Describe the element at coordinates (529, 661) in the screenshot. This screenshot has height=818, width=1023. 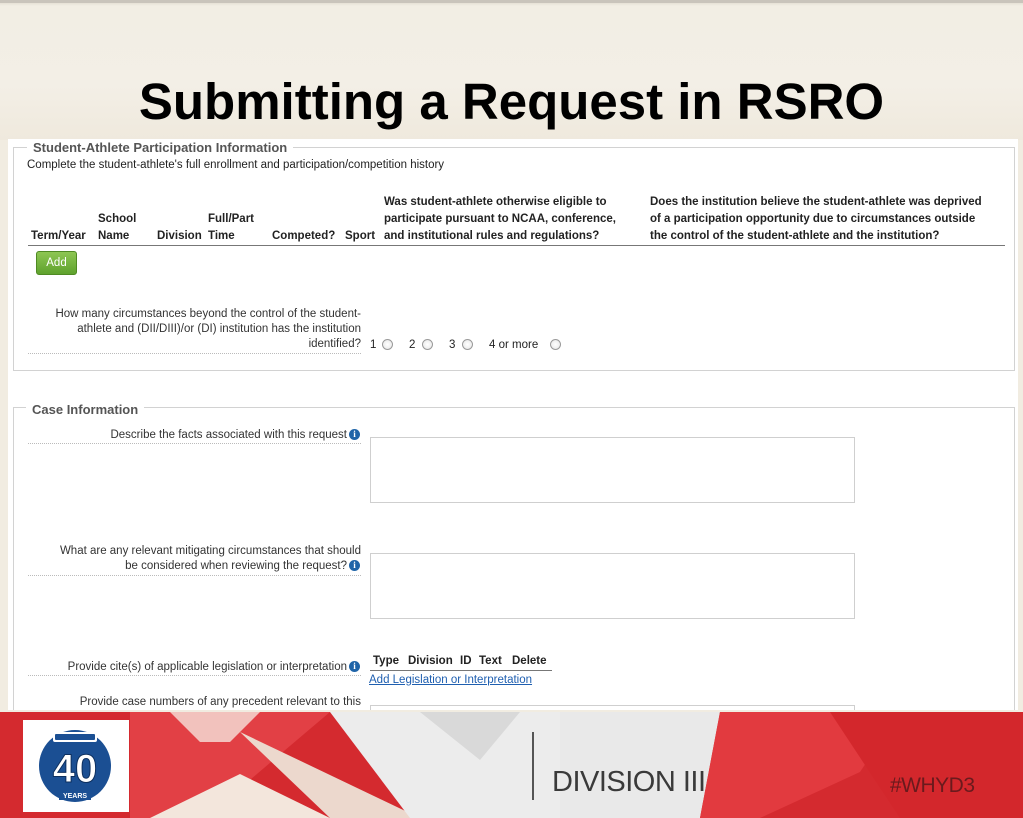
I see `cite-col-delete: Delete` at that location.